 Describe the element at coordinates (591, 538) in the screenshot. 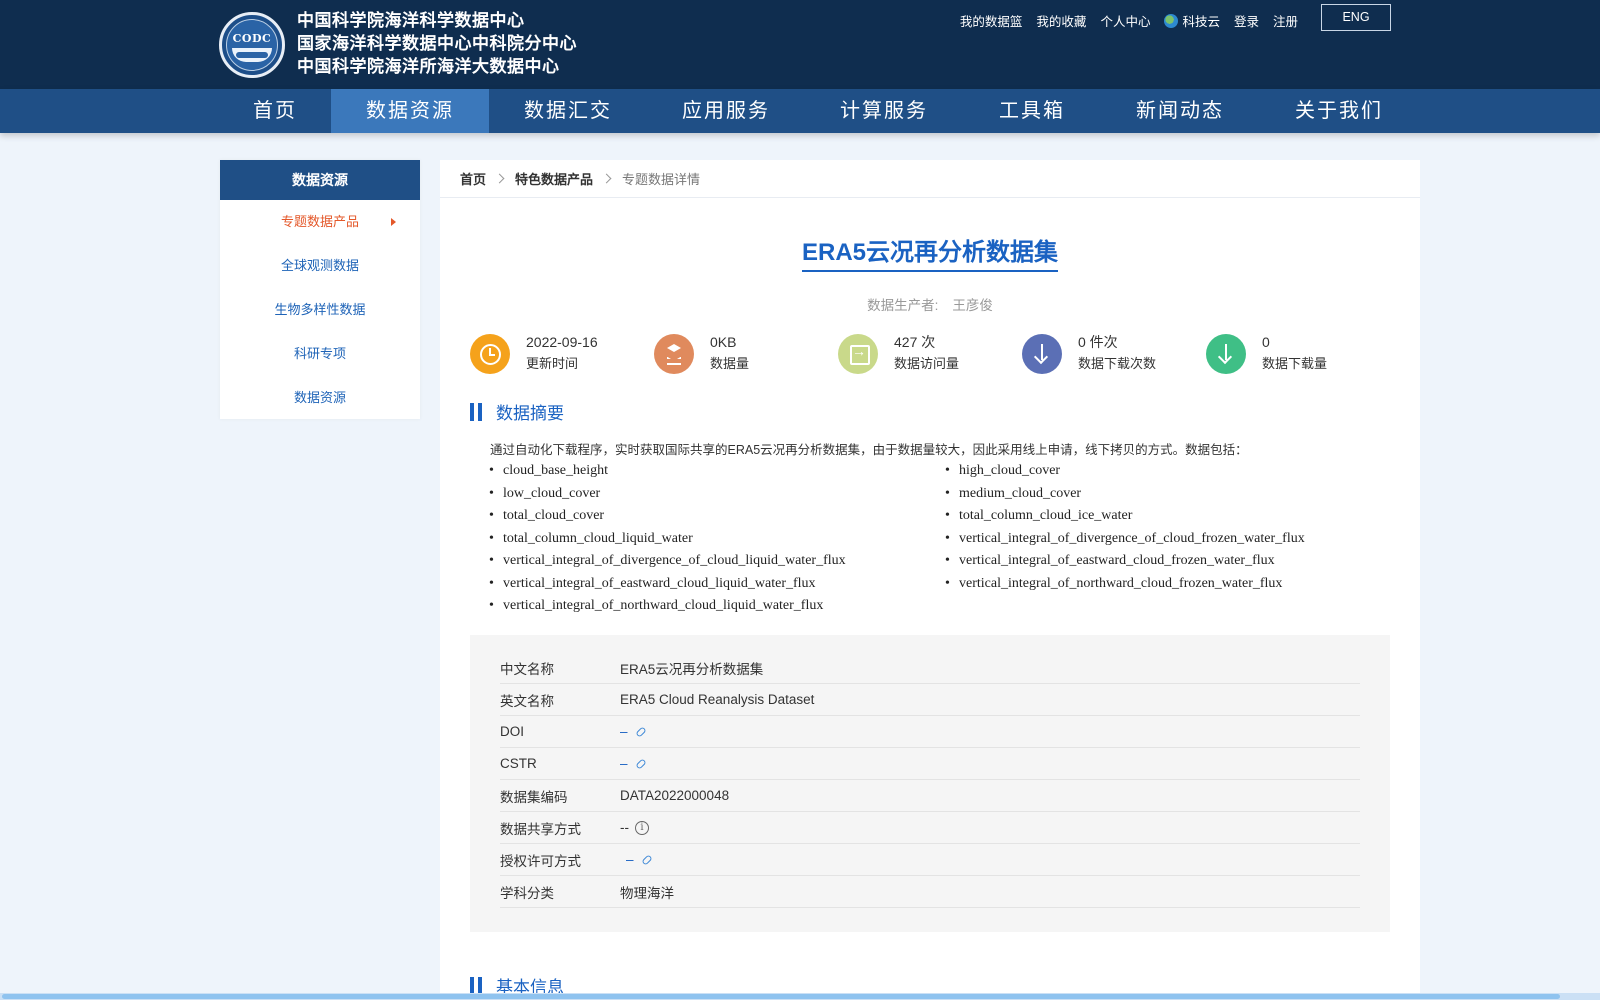

I see `list-item: • total_column_cloud_liquid_water` at that location.